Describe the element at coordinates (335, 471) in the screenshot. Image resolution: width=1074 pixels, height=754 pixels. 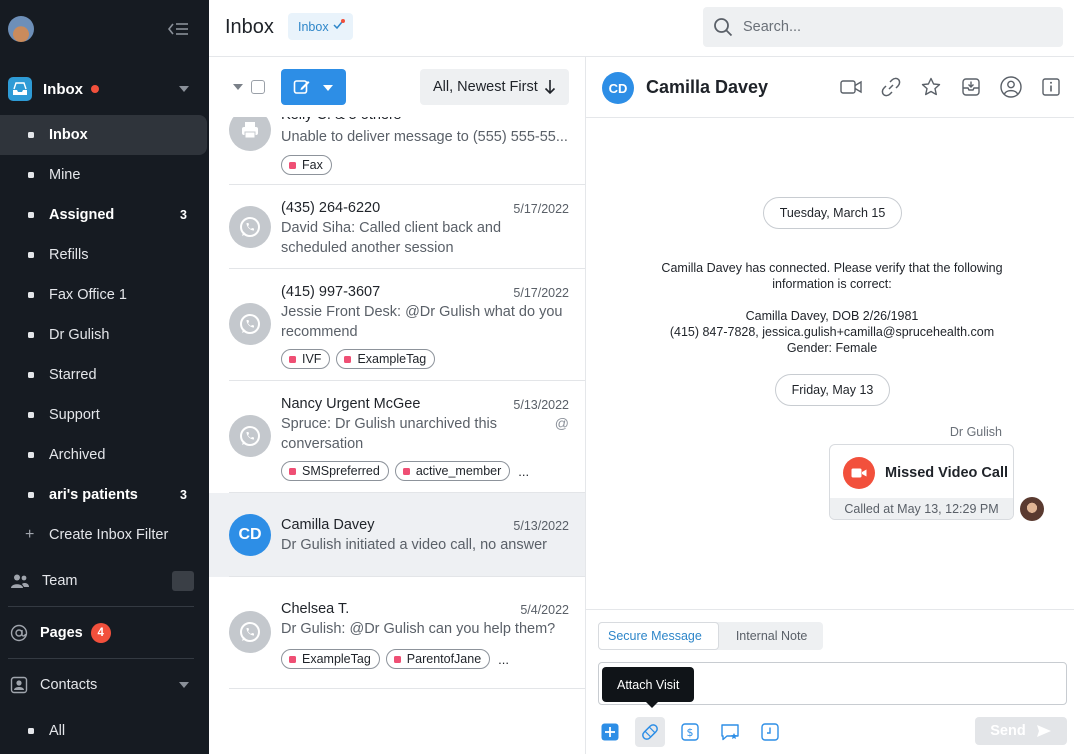
I see `tag-chip: SMSpreferred` at that location.